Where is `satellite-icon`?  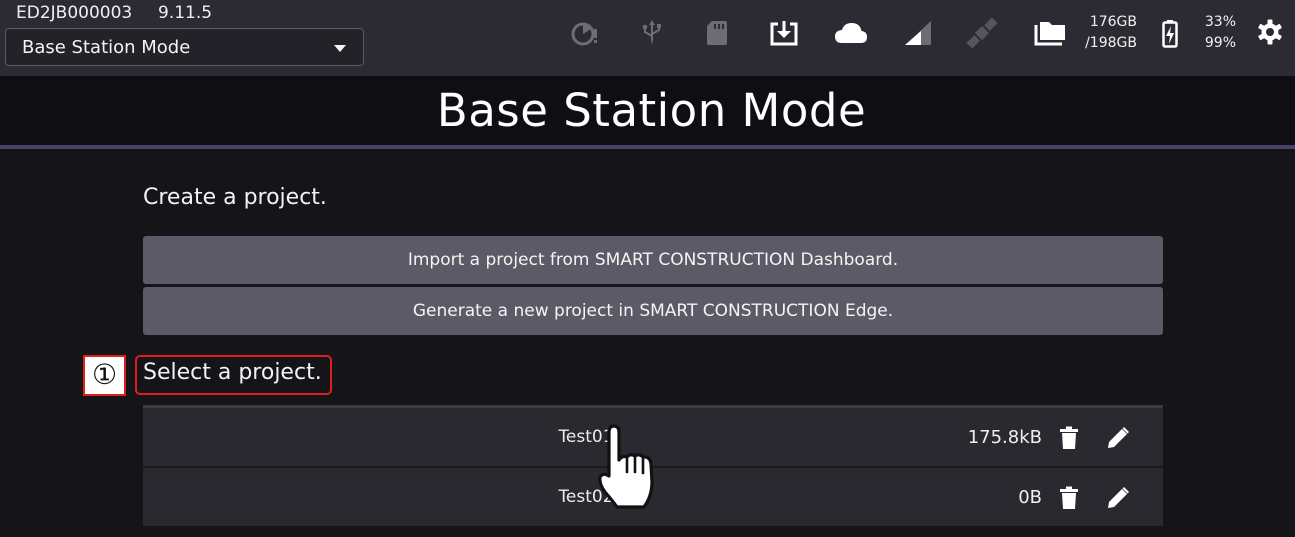 satellite-icon is located at coordinates (982, 33).